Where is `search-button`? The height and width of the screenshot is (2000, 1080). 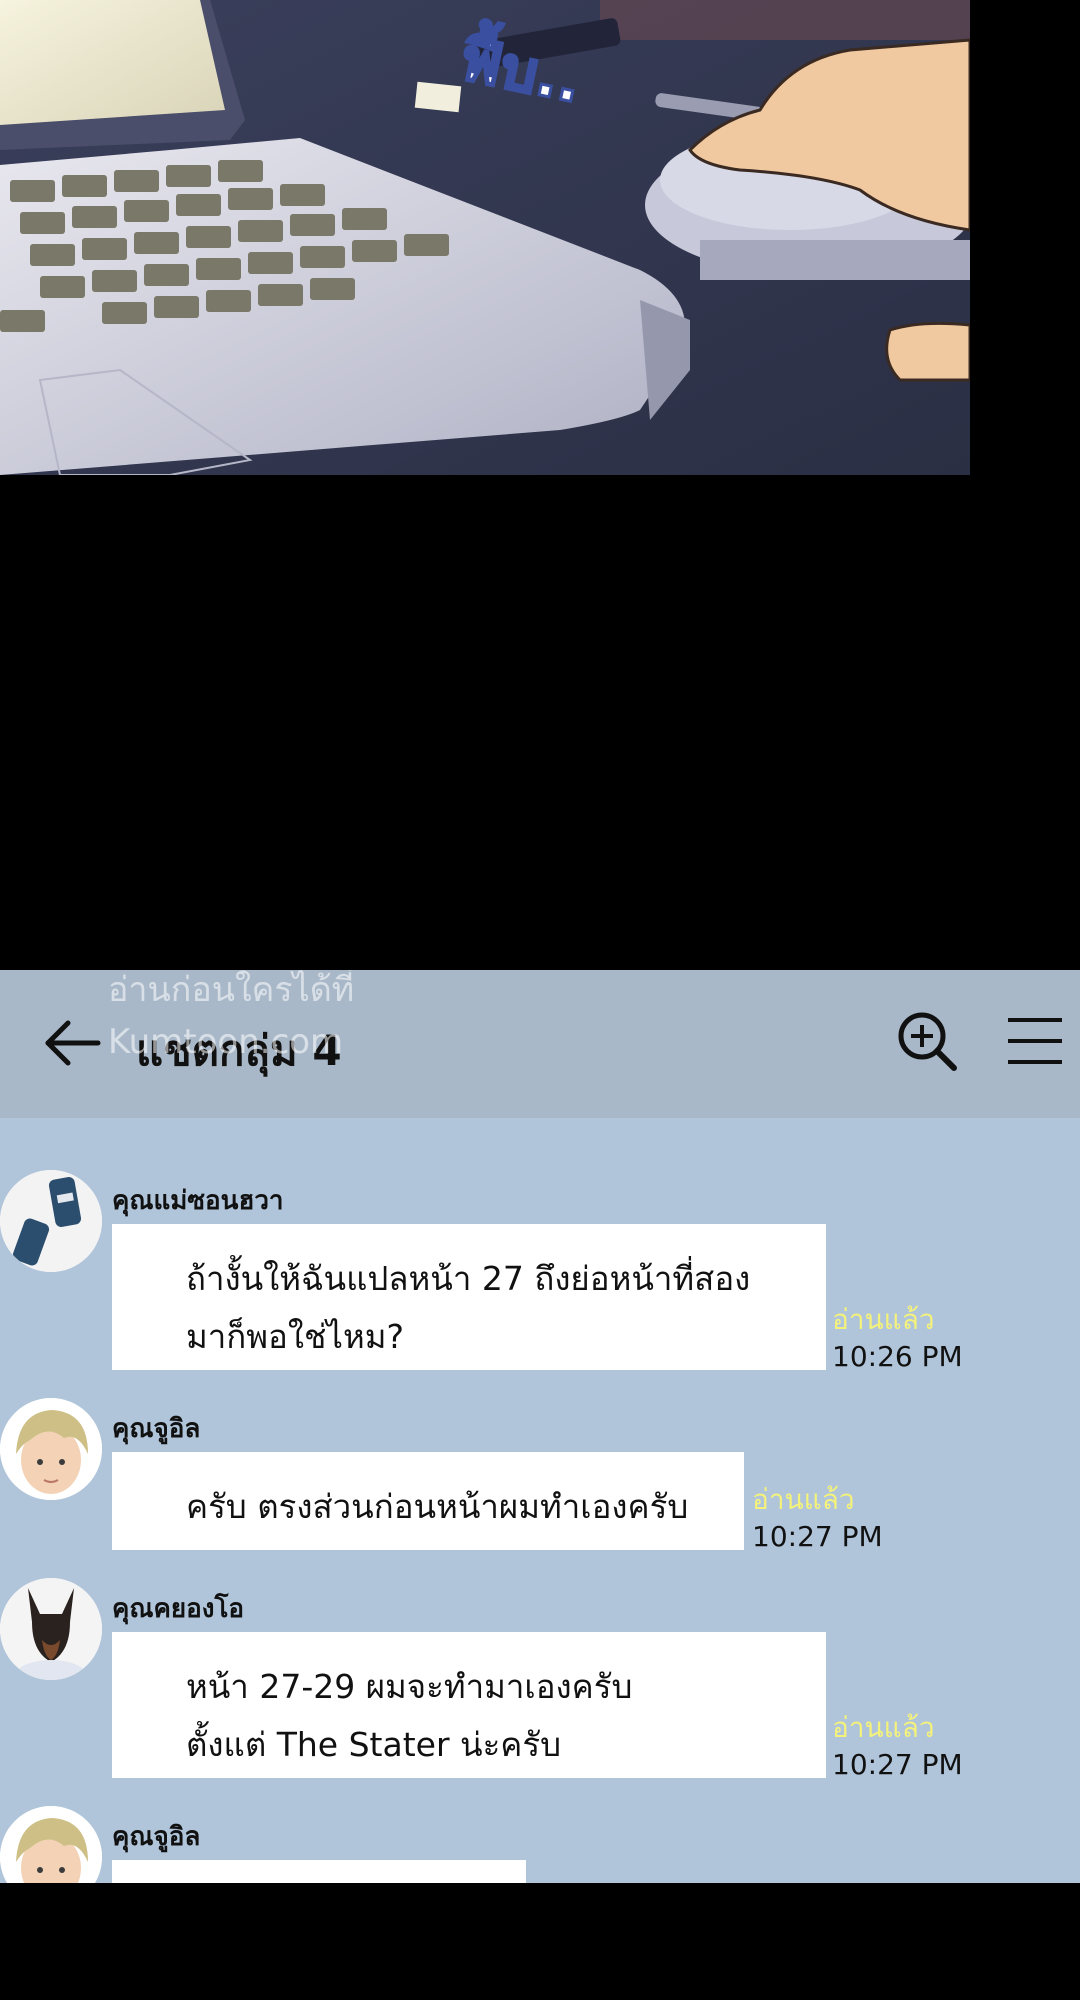
search-button is located at coordinates (927, 1041).